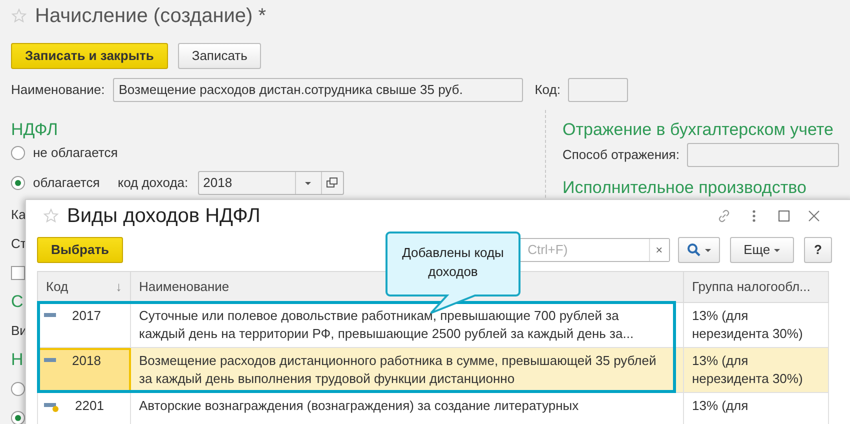 Image resolution: width=850 pixels, height=424 pixels. What do you see at coordinates (547, 90) in the screenshot?
I see `code-label: Код:` at bounding box center [547, 90].